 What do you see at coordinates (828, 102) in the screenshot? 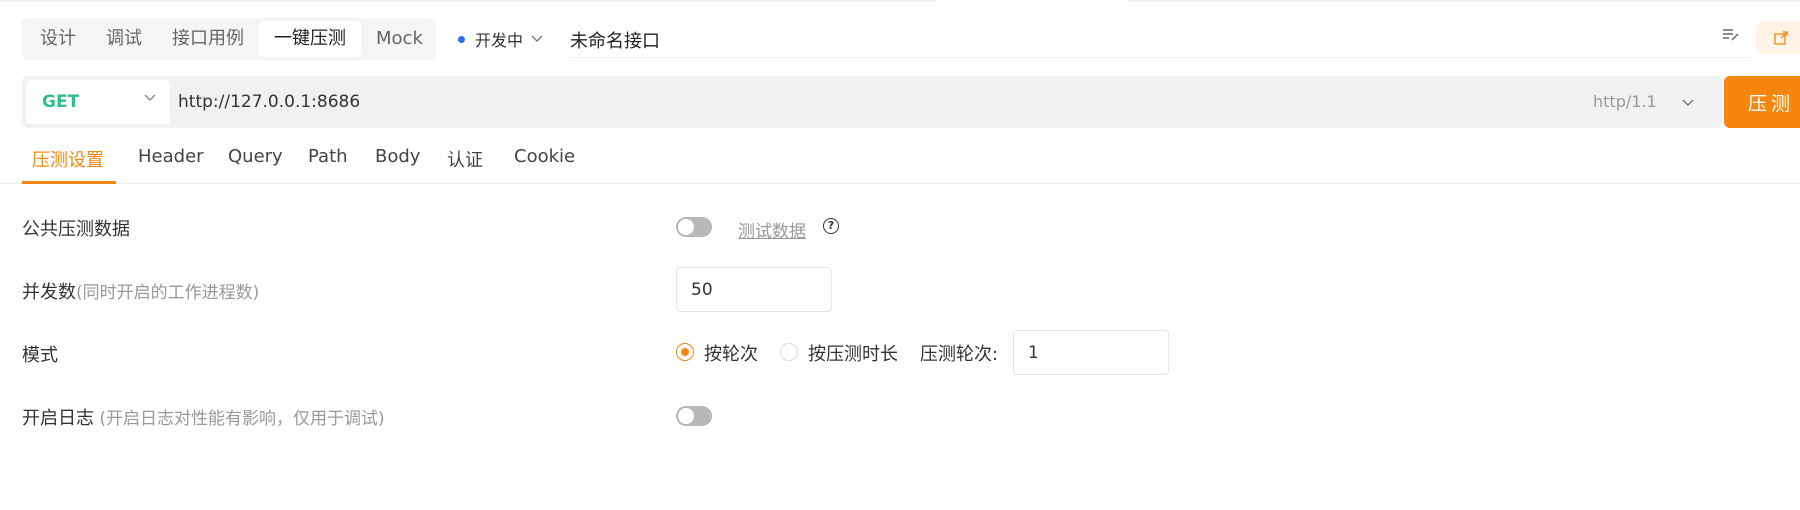
I see `url-input` at bounding box center [828, 102].